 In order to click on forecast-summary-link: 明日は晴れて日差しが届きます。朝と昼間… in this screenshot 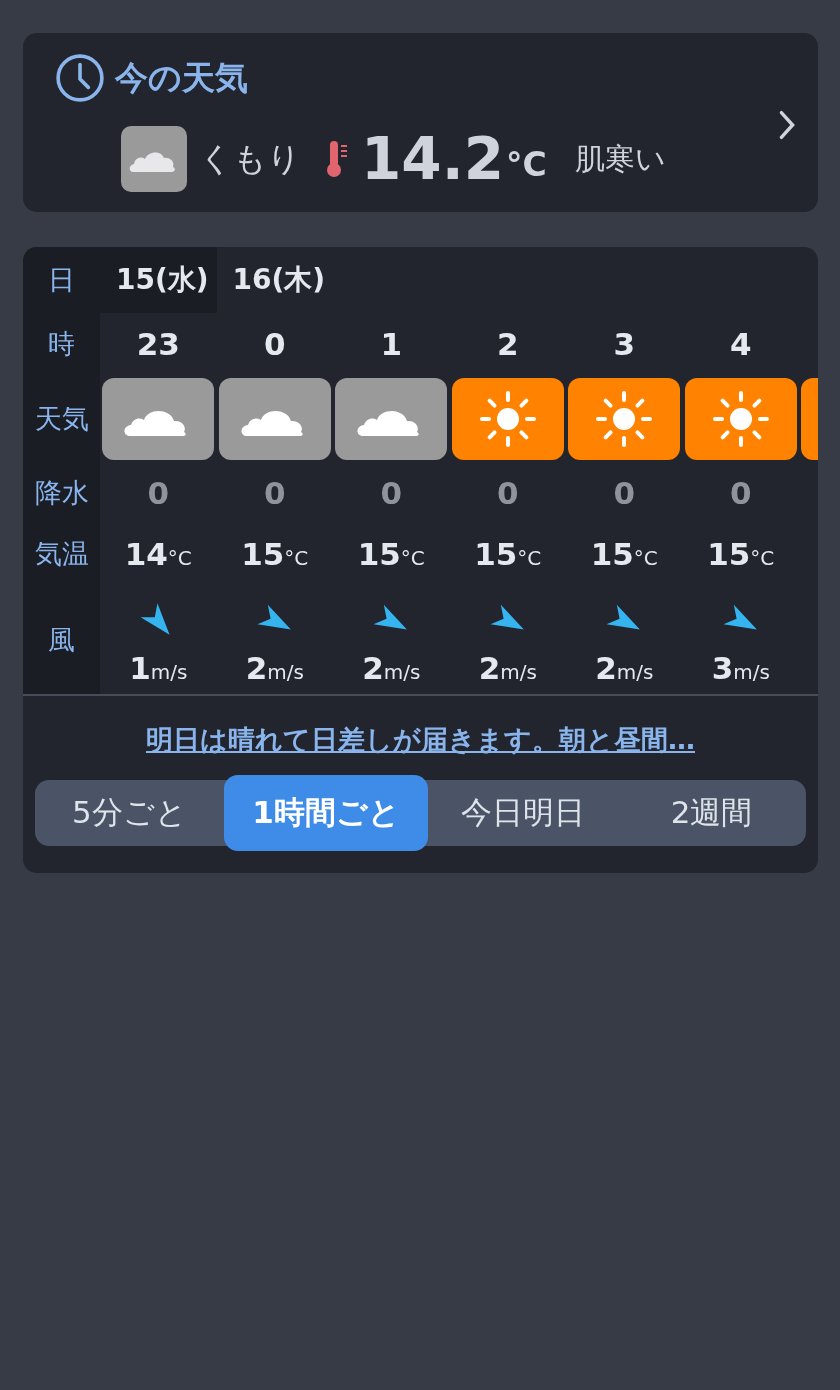, I will do `click(420, 740)`.